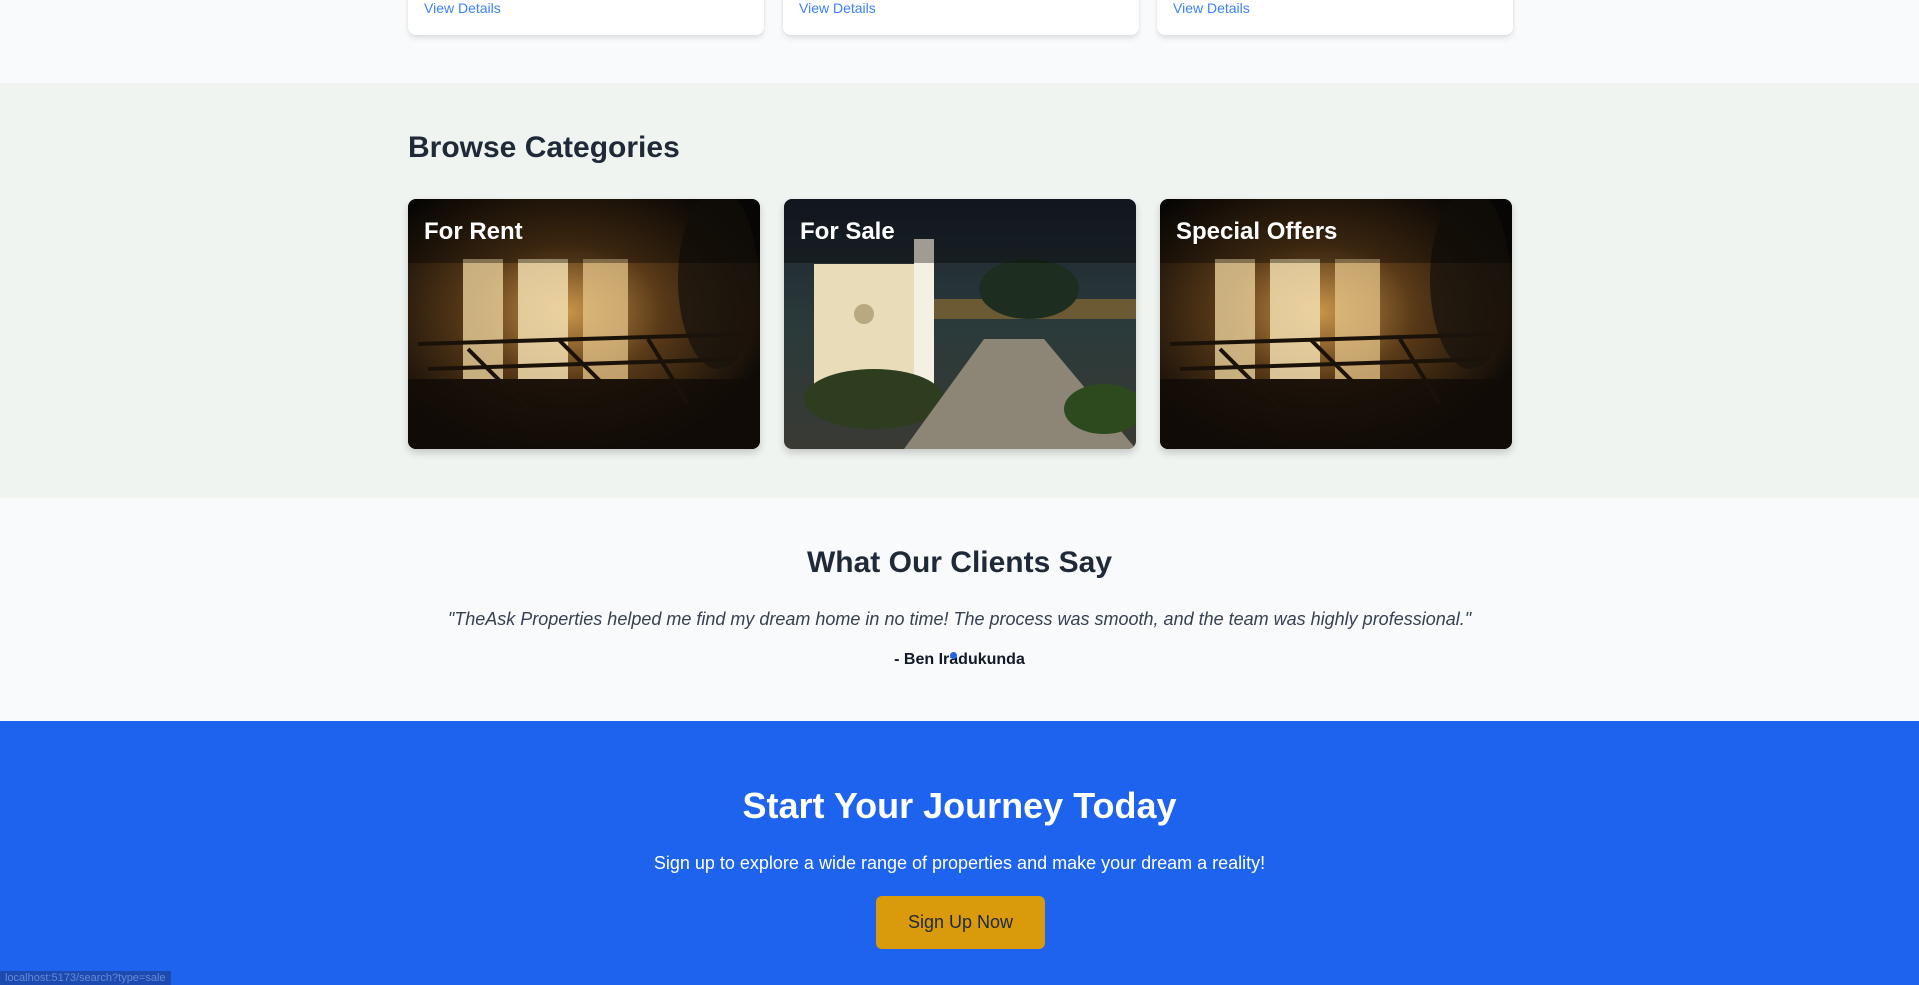 This screenshot has height=985, width=1919. Describe the element at coordinates (953, 655) in the screenshot. I see `mouse-cursor-icon` at that location.